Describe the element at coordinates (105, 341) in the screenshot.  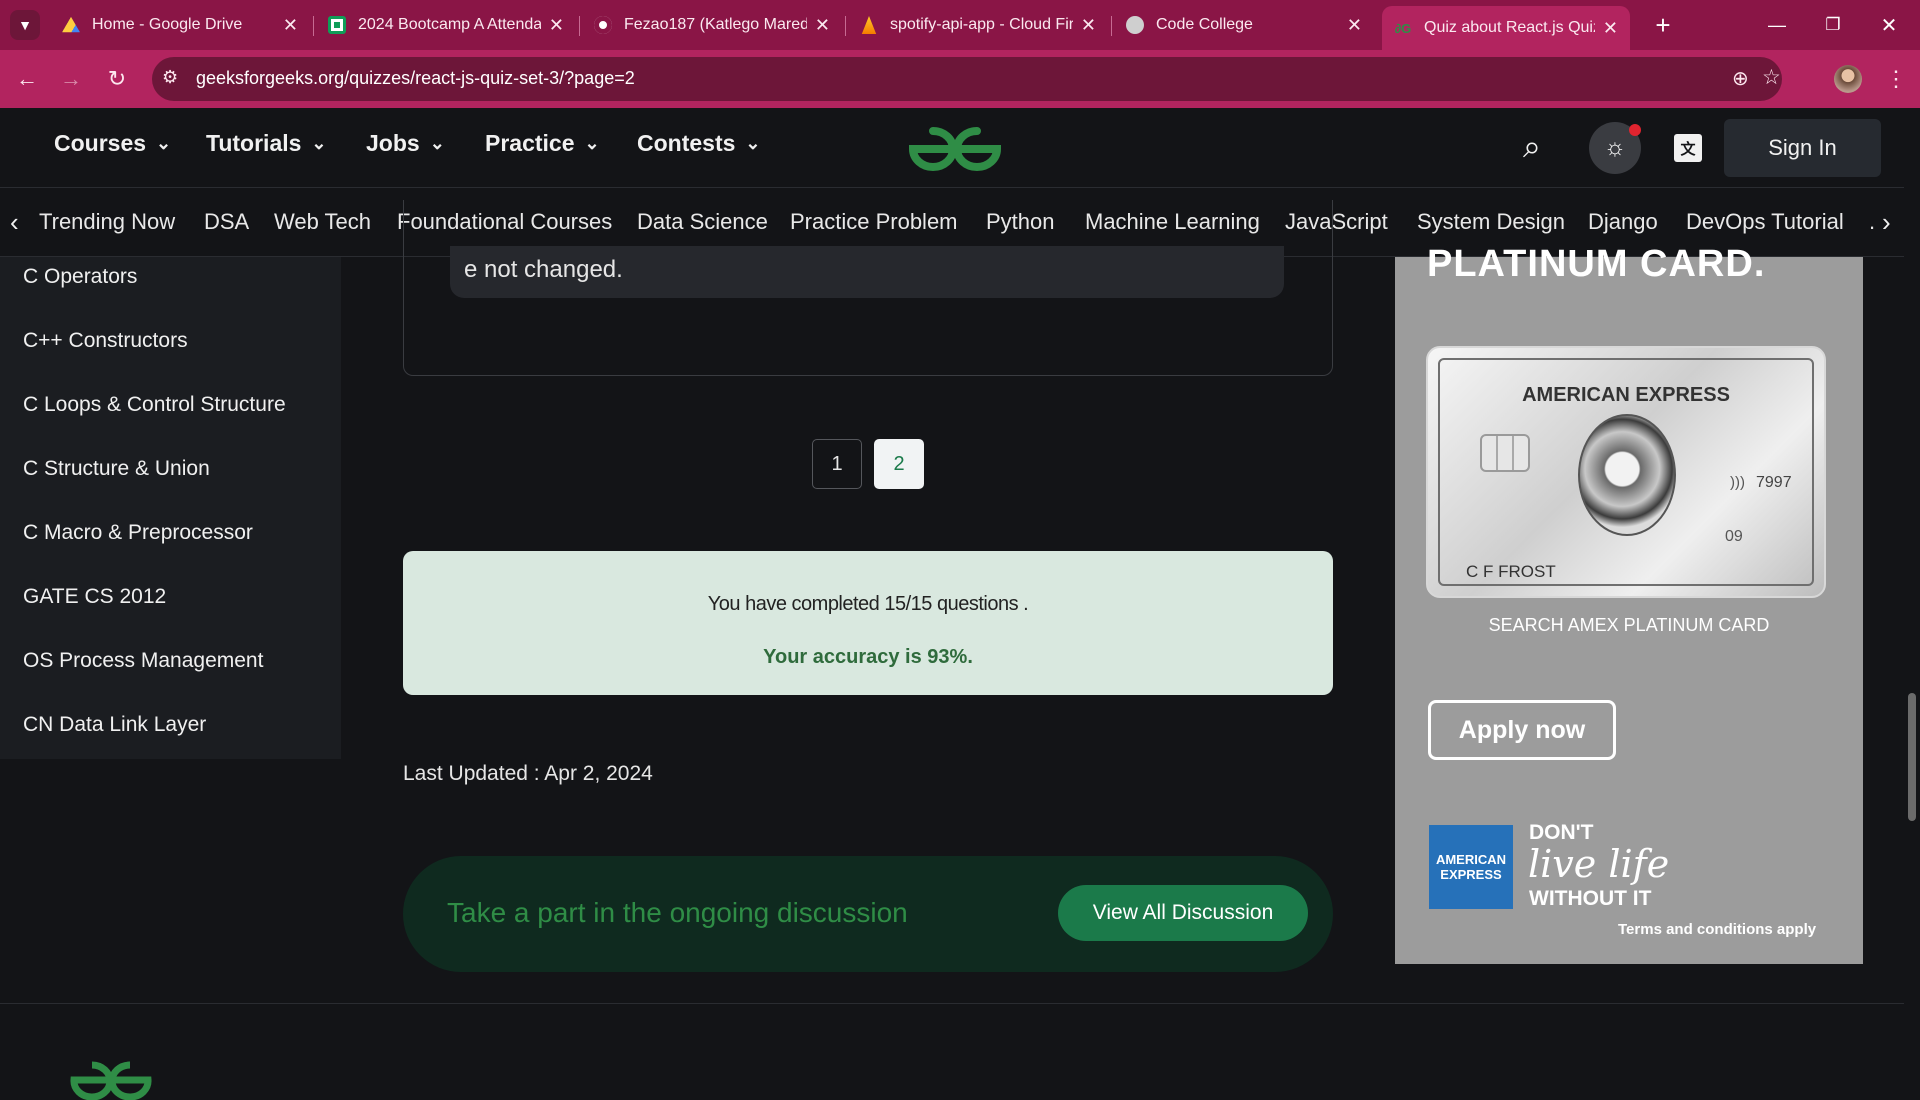
I see `sidebar-item: C++ Constructors` at that location.